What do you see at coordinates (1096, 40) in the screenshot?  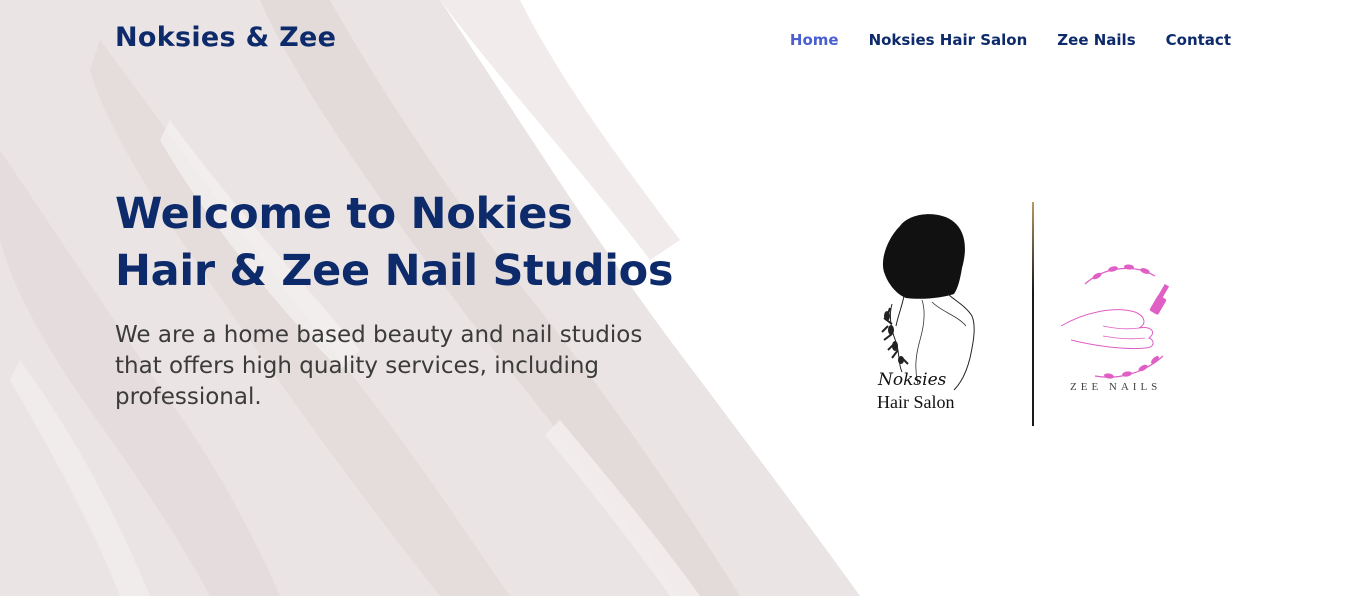 I see `nav-zee-nails: Zee Nails` at bounding box center [1096, 40].